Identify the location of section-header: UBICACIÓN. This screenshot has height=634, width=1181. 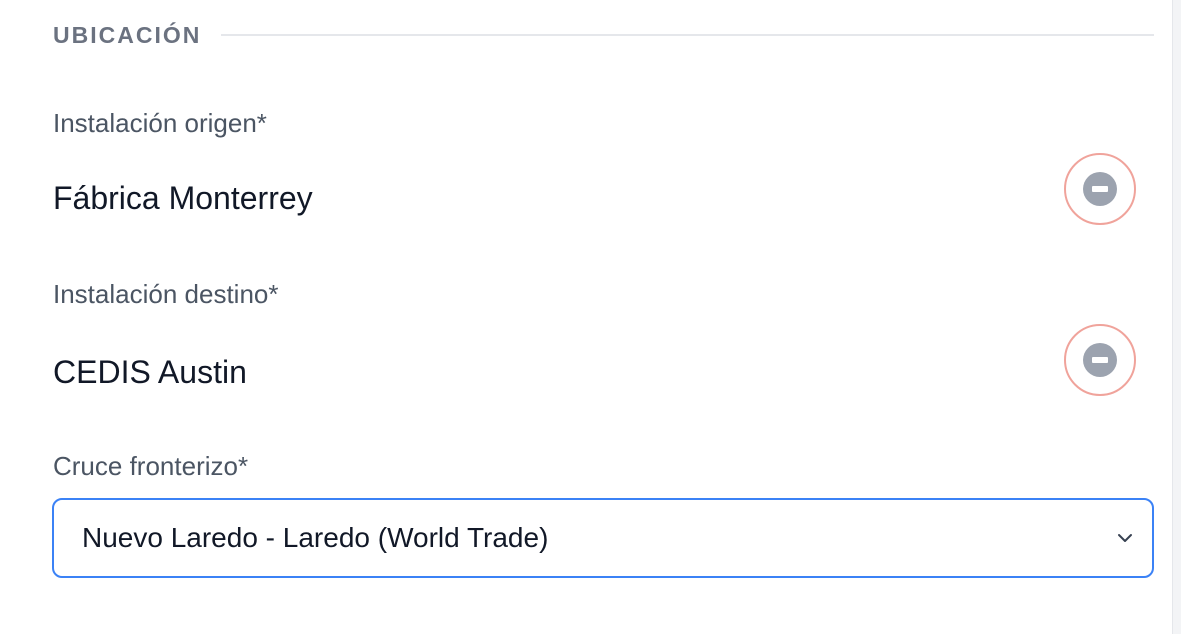
(603, 35).